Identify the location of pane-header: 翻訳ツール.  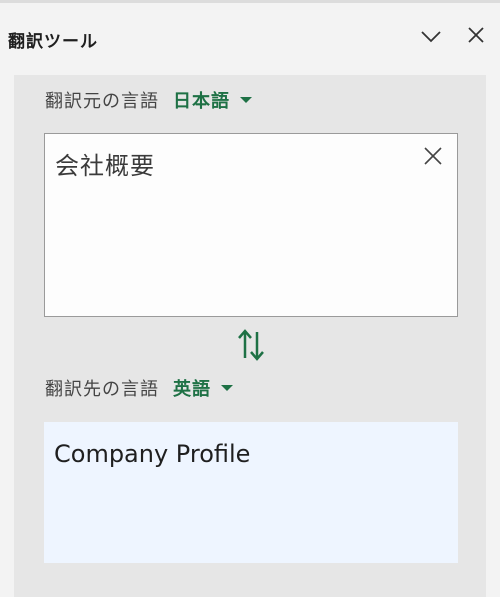
(250, 38).